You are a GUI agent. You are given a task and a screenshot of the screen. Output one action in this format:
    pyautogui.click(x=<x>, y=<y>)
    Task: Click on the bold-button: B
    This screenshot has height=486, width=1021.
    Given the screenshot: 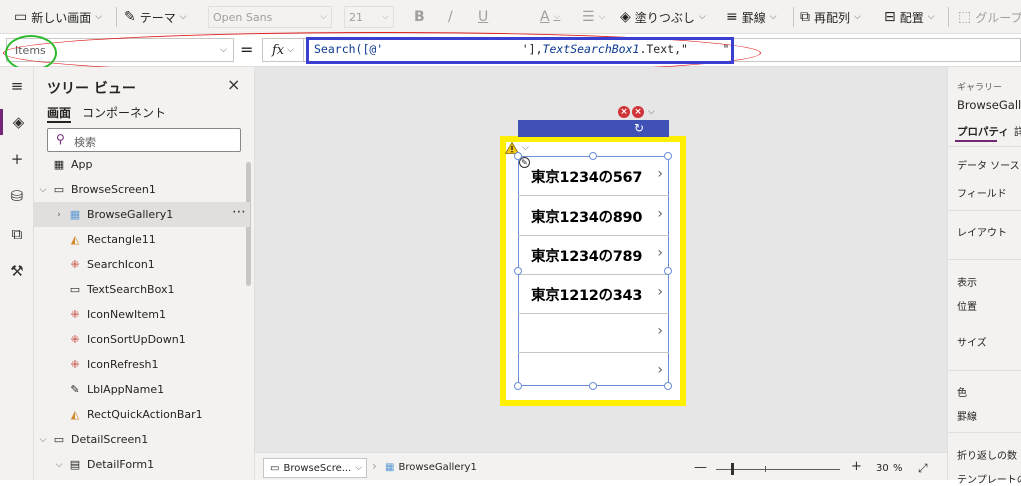 What is the action you would take?
    pyautogui.click(x=419, y=17)
    